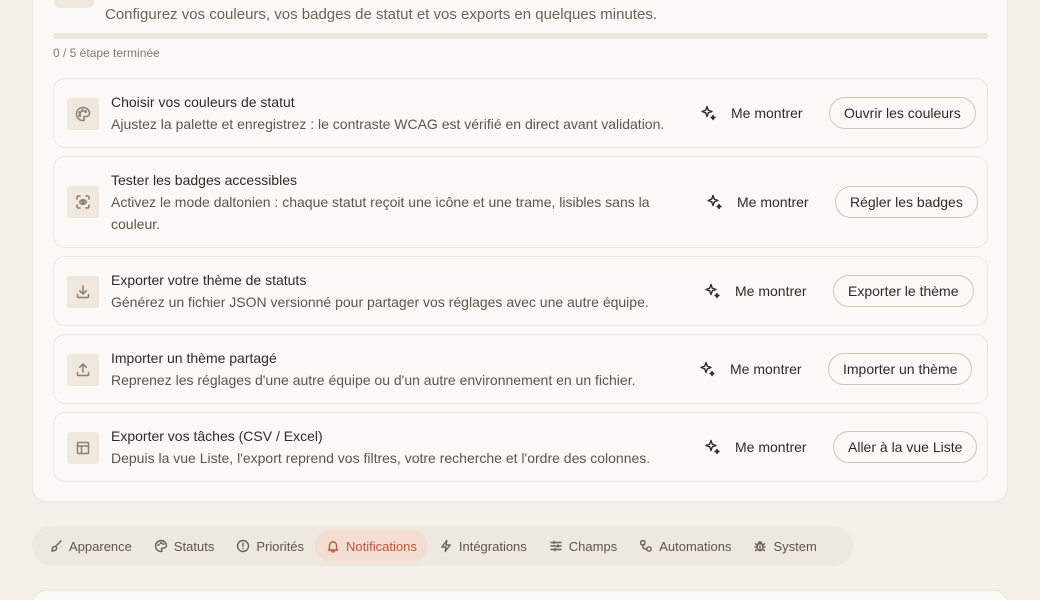 The height and width of the screenshot is (600, 1040). What do you see at coordinates (905, 447) in the screenshot?
I see `go-to-list-view-button: Aller à la vue Liste` at bounding box center [905, 447].